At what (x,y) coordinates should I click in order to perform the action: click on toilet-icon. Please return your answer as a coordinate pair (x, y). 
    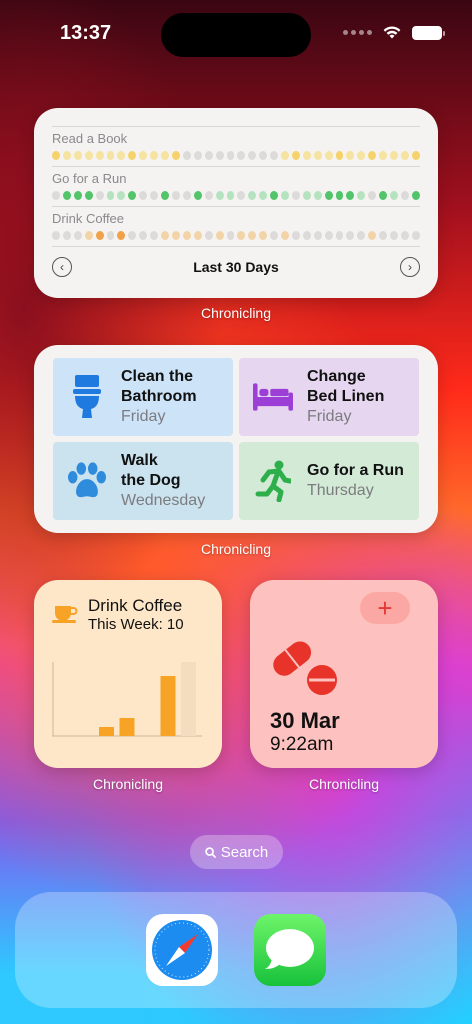
    Looking at the image, I should click on (87, 397).